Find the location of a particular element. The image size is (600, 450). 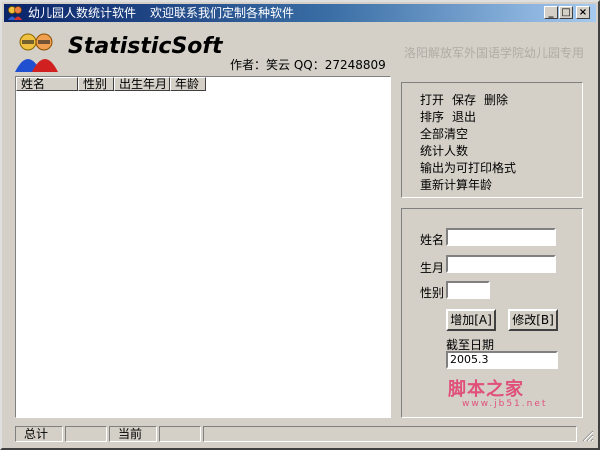

menu-open: 打开 is located at coordinates (432, 99).